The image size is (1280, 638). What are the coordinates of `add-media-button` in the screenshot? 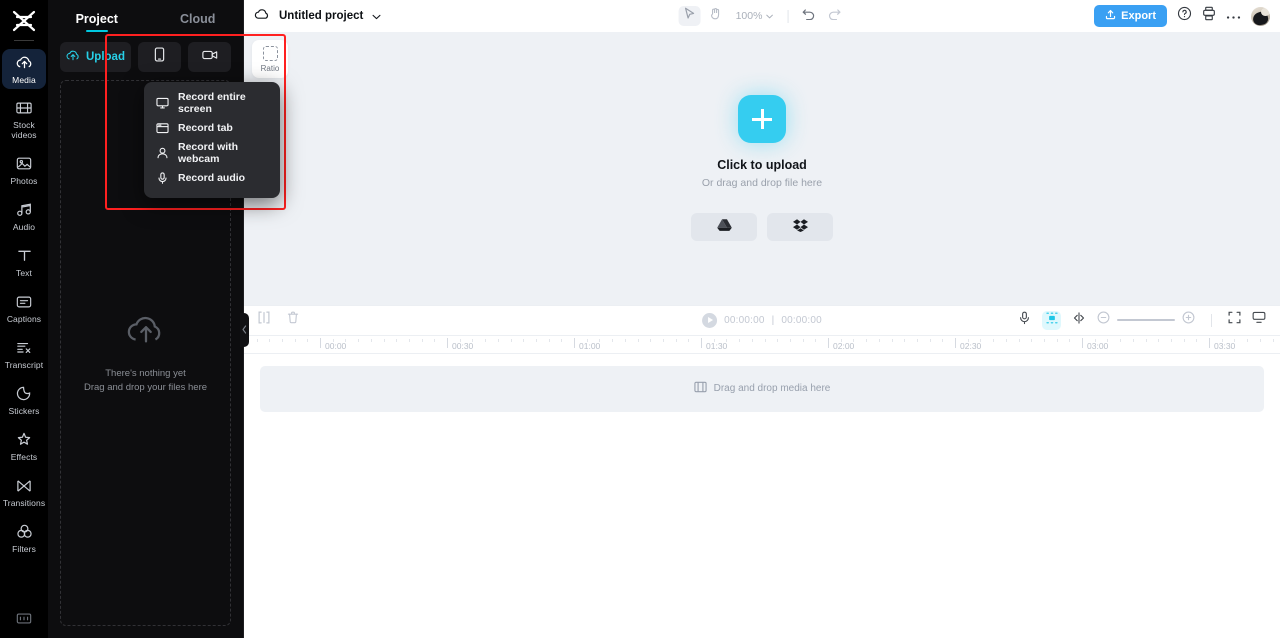 It's located at (762, 119).